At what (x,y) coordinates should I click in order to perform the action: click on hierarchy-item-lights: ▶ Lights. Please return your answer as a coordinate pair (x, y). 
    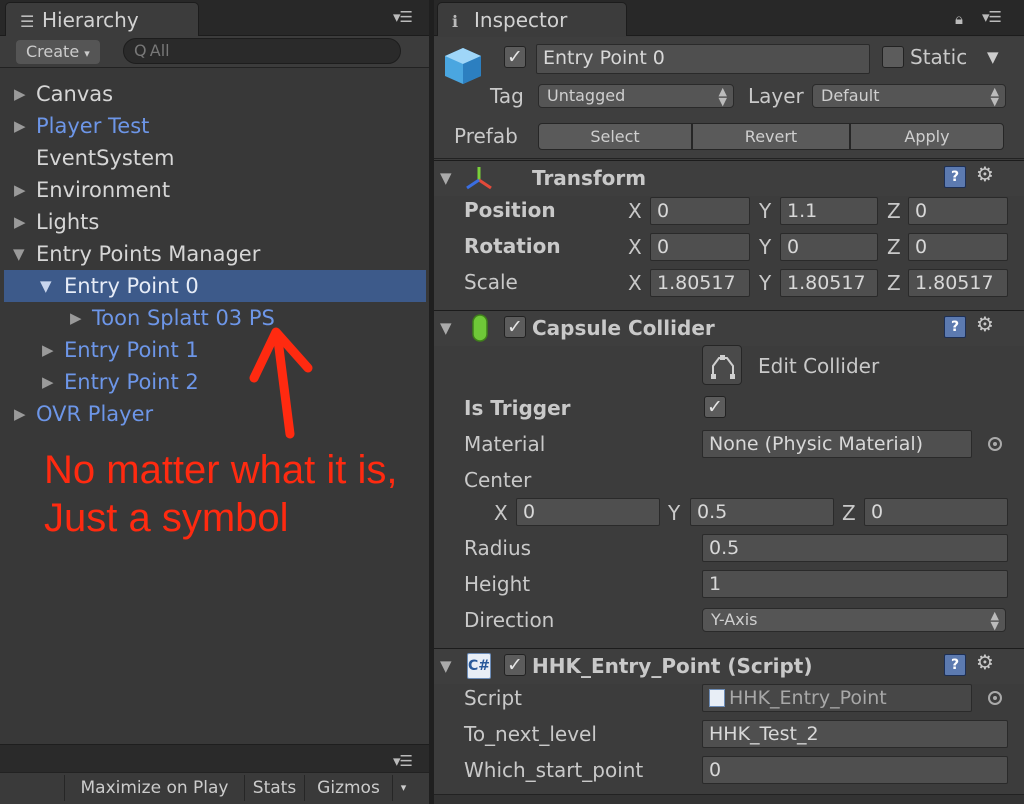
    Looking at the image, I should click on (214, 222).